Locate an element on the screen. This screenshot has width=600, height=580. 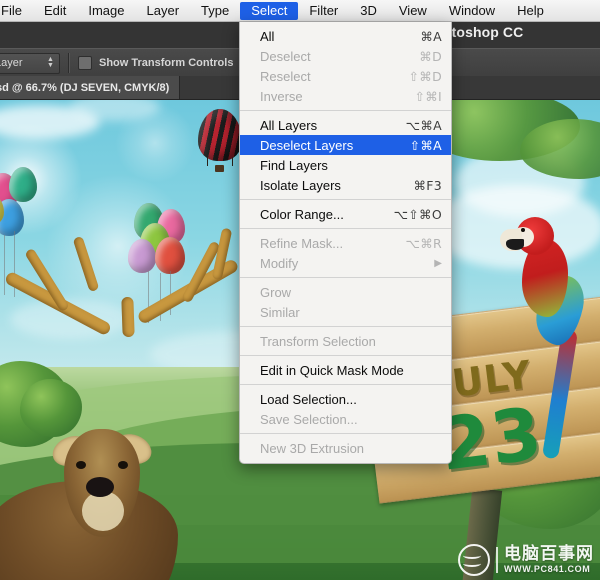
watermark-url: WWW.PC841.COM is located at coordinates (547, 569).